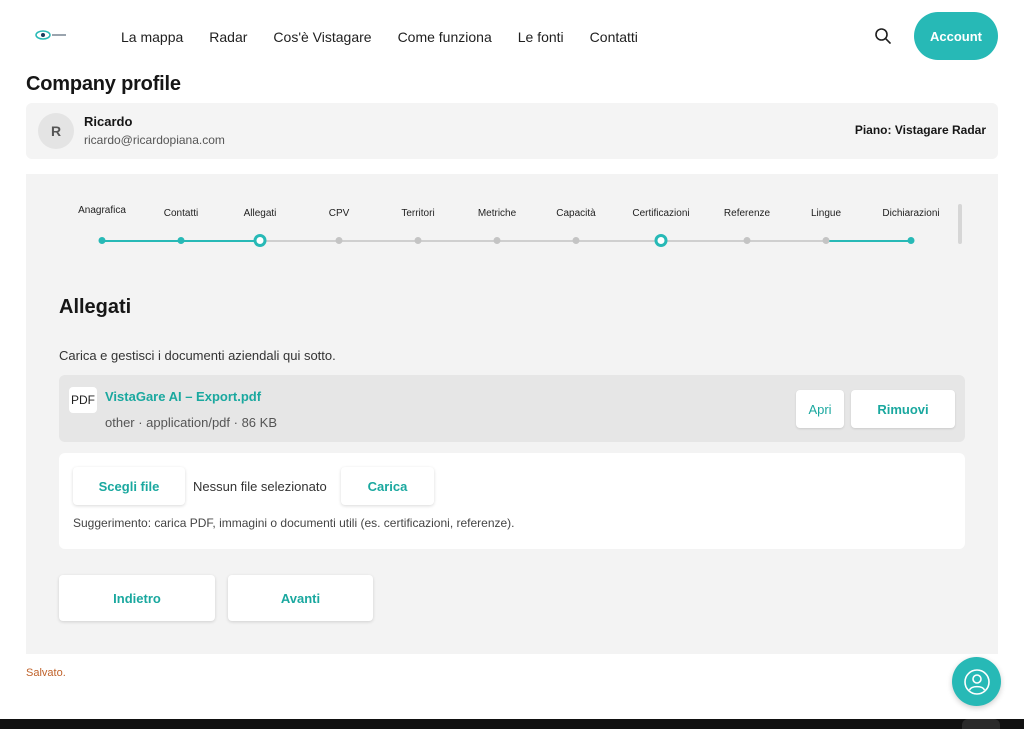 This screenshot has width=1024, height=729. I want to click on step-metriche-label: Metriche, so click(497, 213).